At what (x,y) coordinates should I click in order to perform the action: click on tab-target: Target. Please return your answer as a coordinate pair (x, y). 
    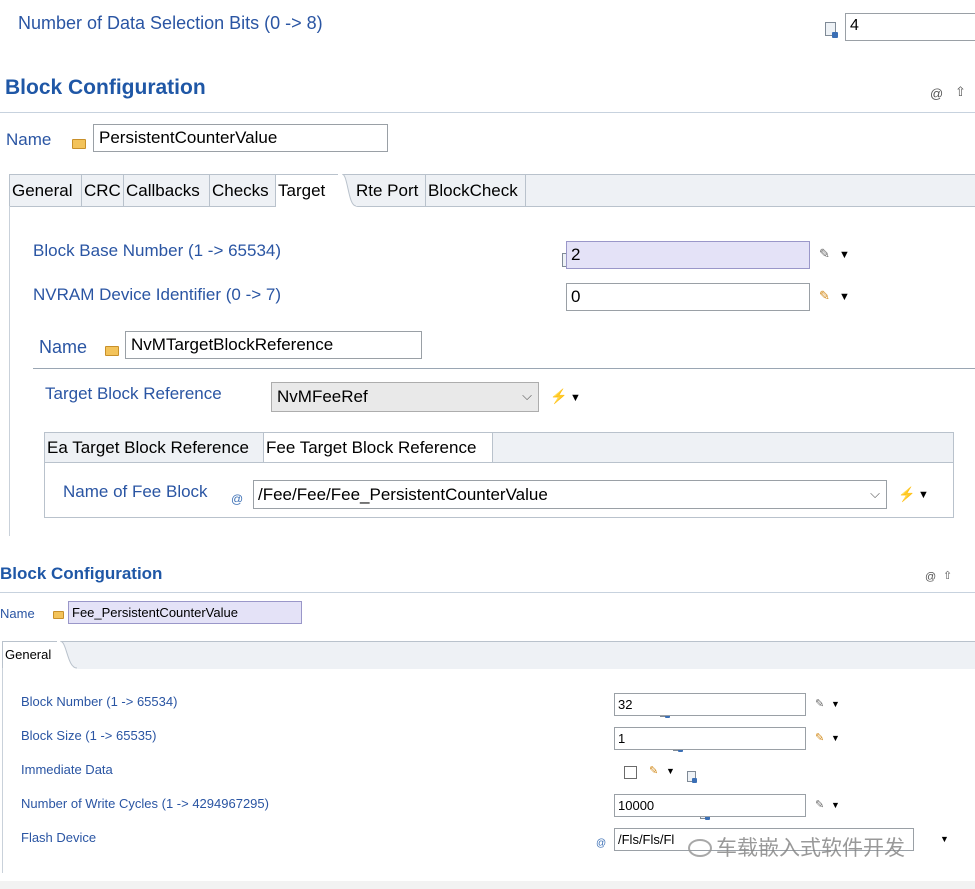
    Looking at the image, I should click on (308, 191).